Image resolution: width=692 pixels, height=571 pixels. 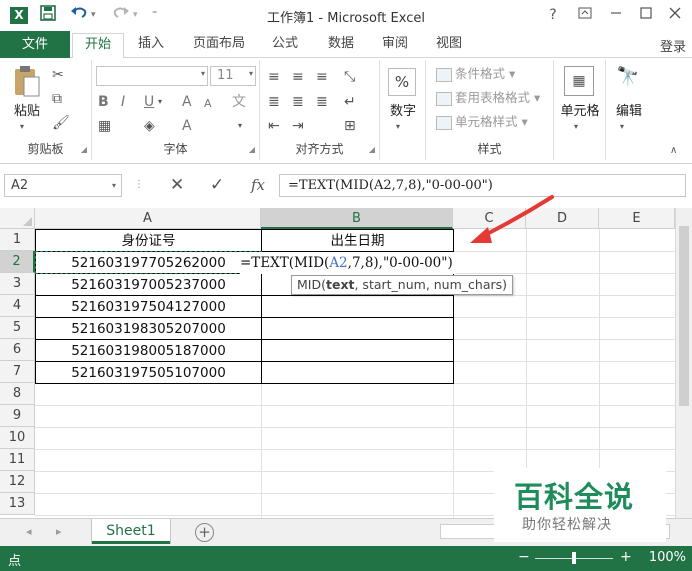 I want to click on function-tooltip: MID(text, start_num, num_chars), so click(x=402, y=285).